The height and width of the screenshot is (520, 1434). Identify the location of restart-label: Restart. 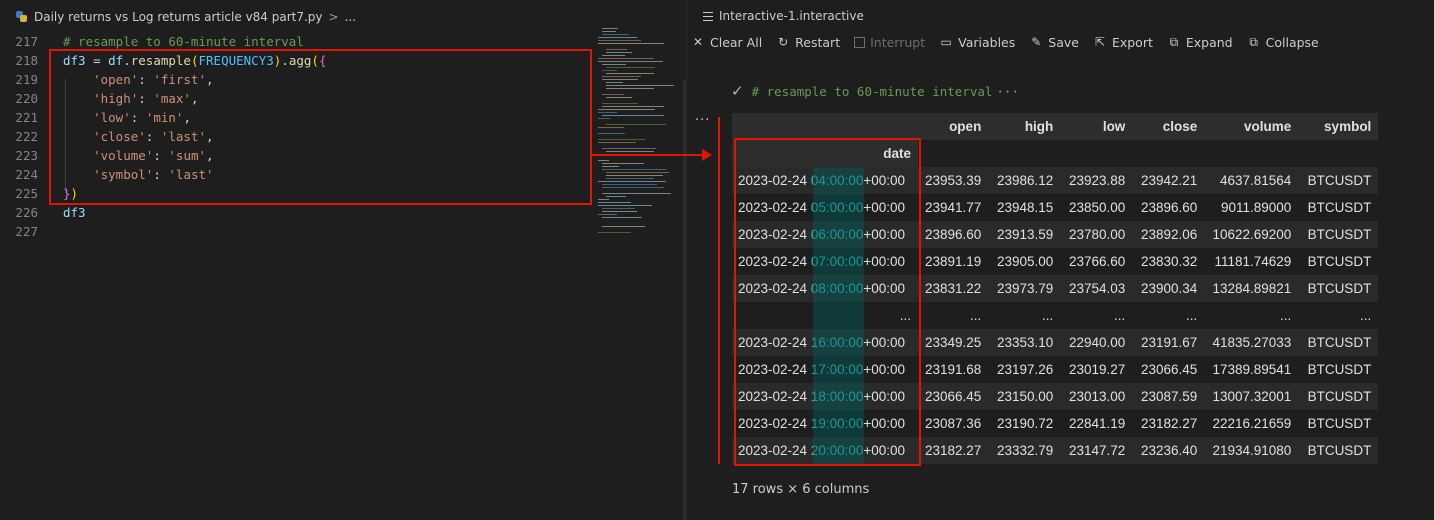
(818, 42).